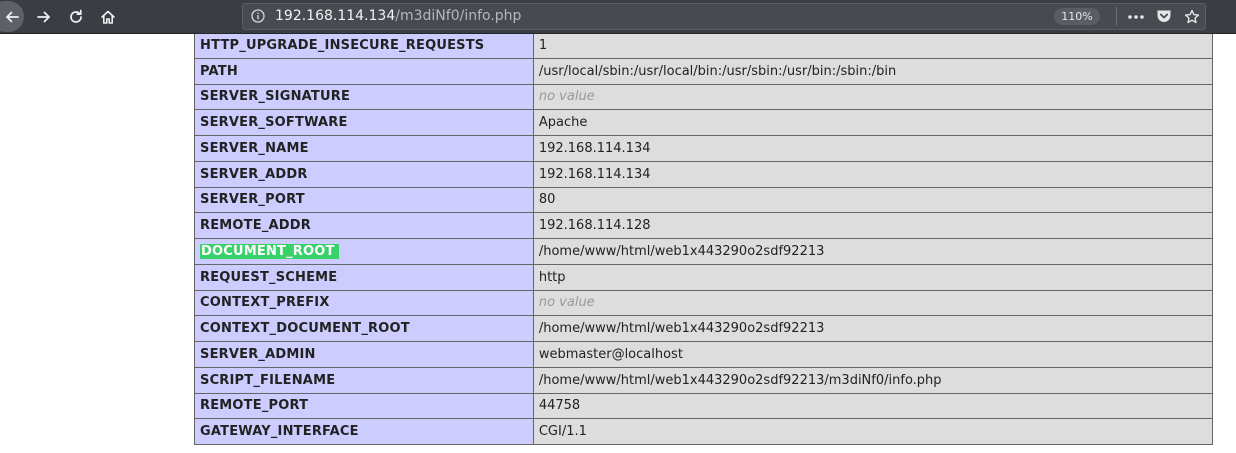  What do you see at coordinates (873, 225) in the screenshot?
I see `variable-value: 192.168.114.128` at bounding box center [873, 225].